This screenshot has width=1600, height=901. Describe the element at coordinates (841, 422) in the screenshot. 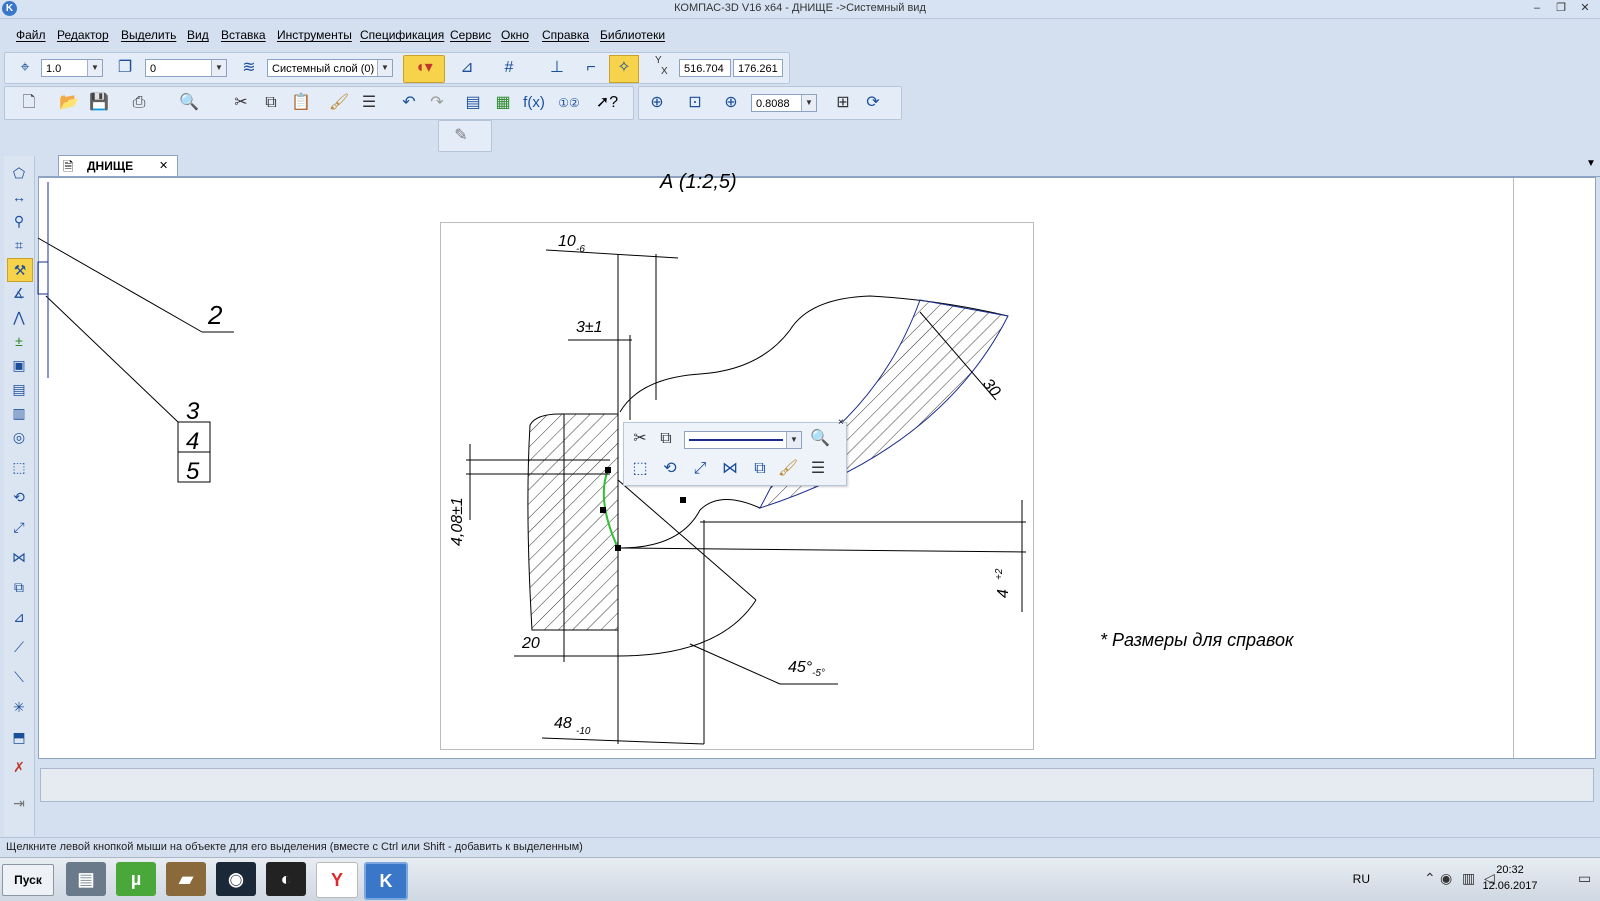

I see `close-icon: ×` at that location.